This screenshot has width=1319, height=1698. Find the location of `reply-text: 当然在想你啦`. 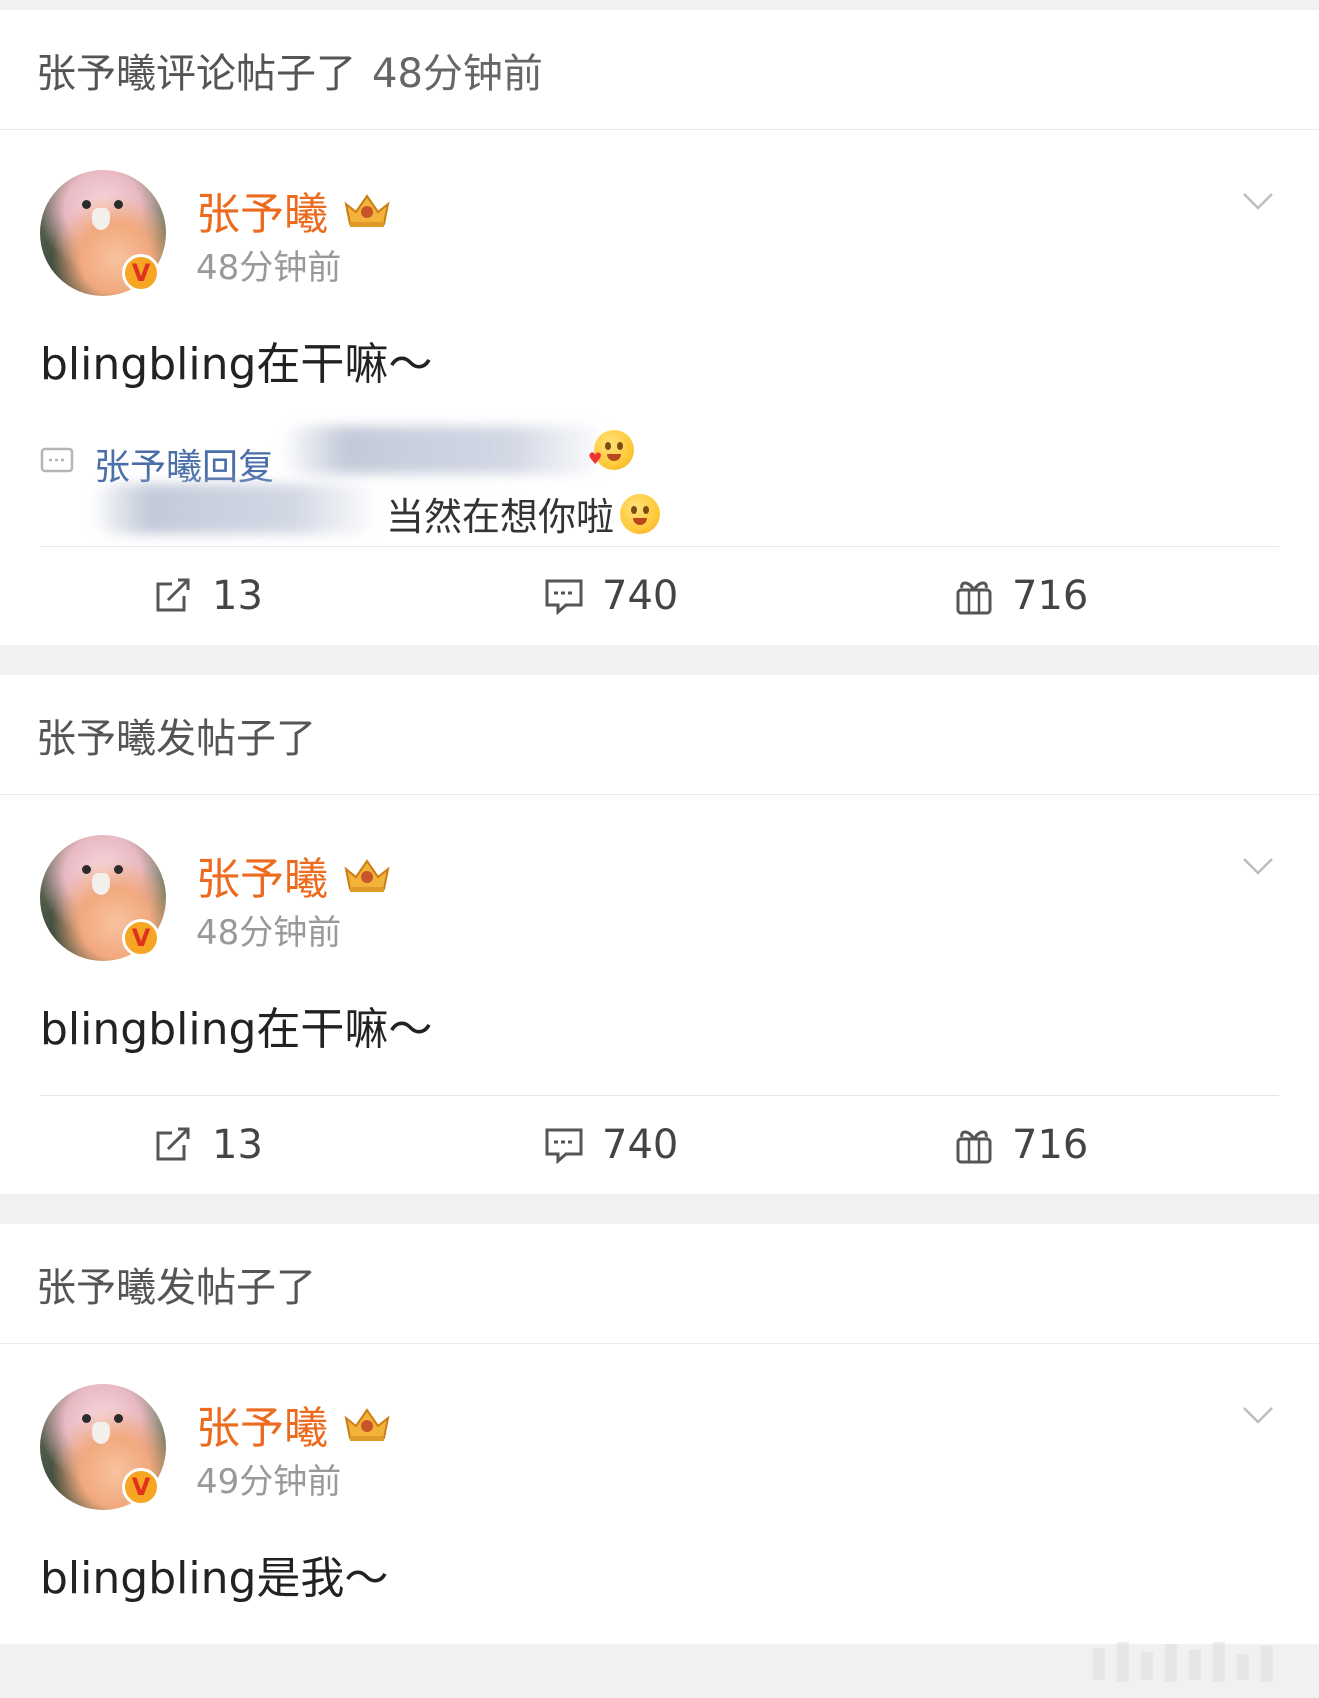

reply-text: 当然在想你啦 is located at coordinates (523, 513).